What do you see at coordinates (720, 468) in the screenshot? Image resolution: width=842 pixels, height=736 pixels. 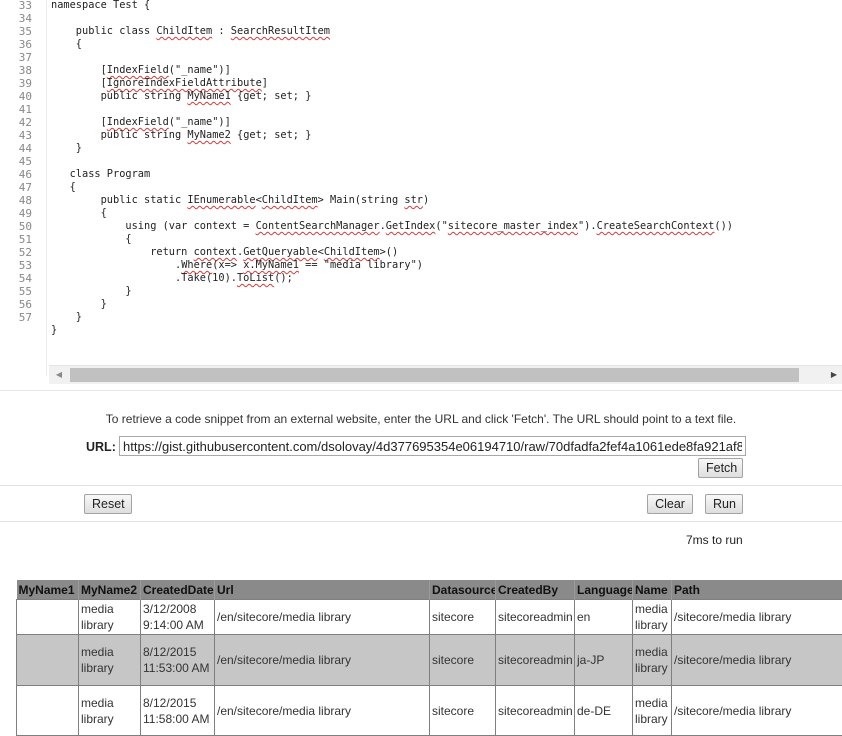 I see `fetch-button: Fetch` at bounding box center [720, 468].